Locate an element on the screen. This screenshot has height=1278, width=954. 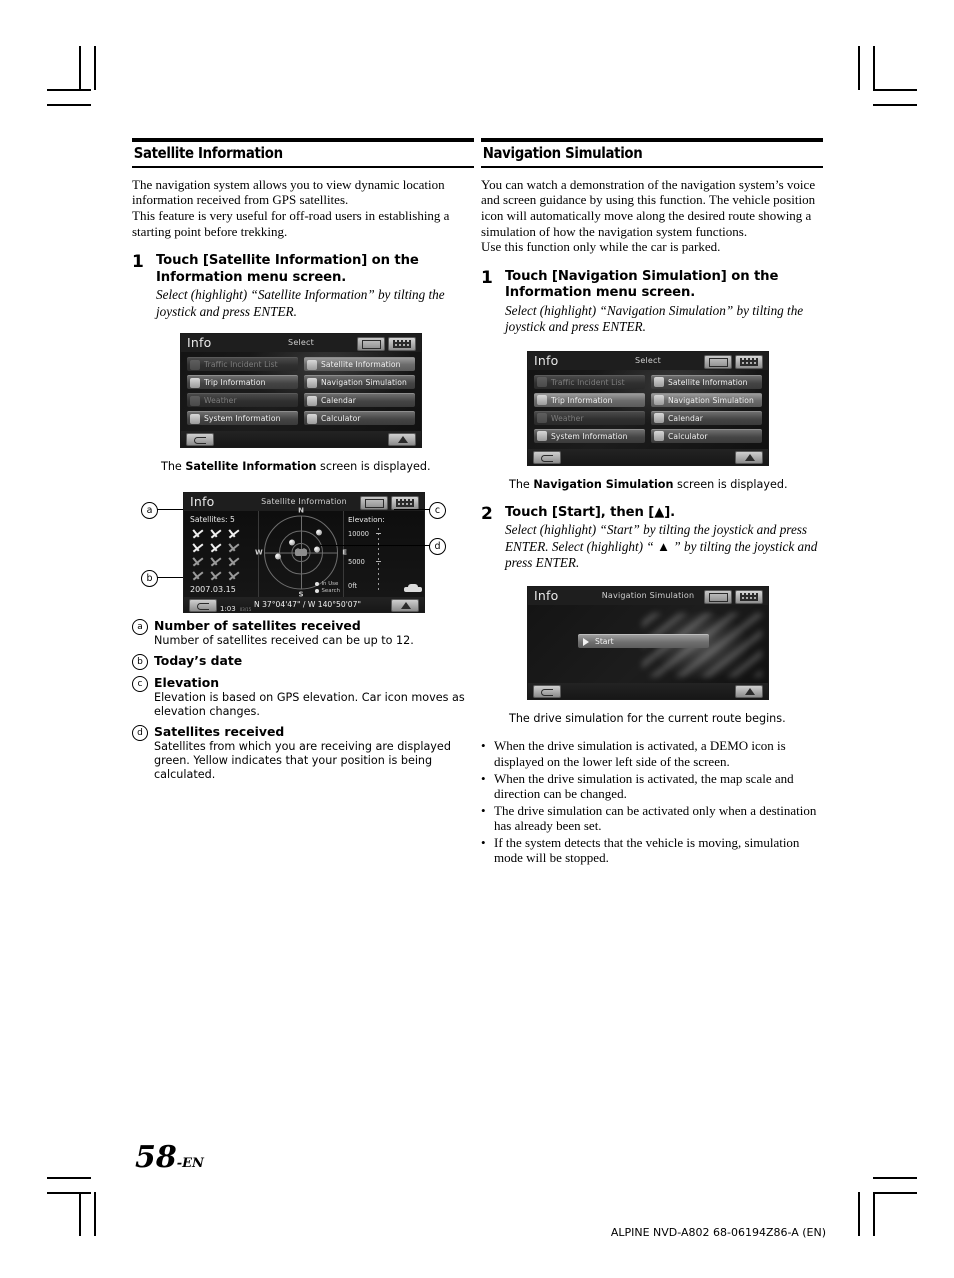
radar-plot: N S E W is located at coordinates (301, 553).